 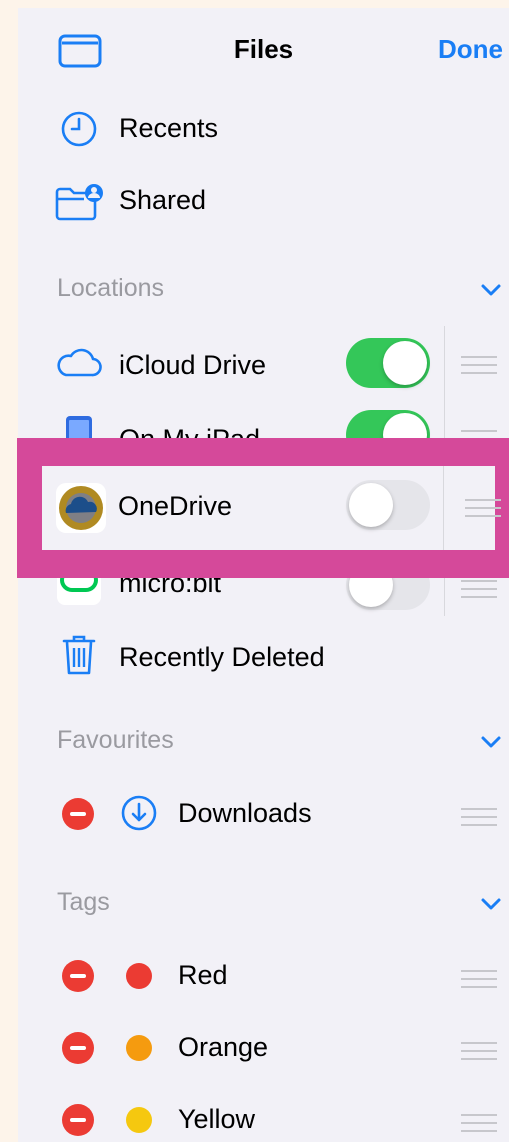 I want to click on trash-icon, so click(x=79, y=655).